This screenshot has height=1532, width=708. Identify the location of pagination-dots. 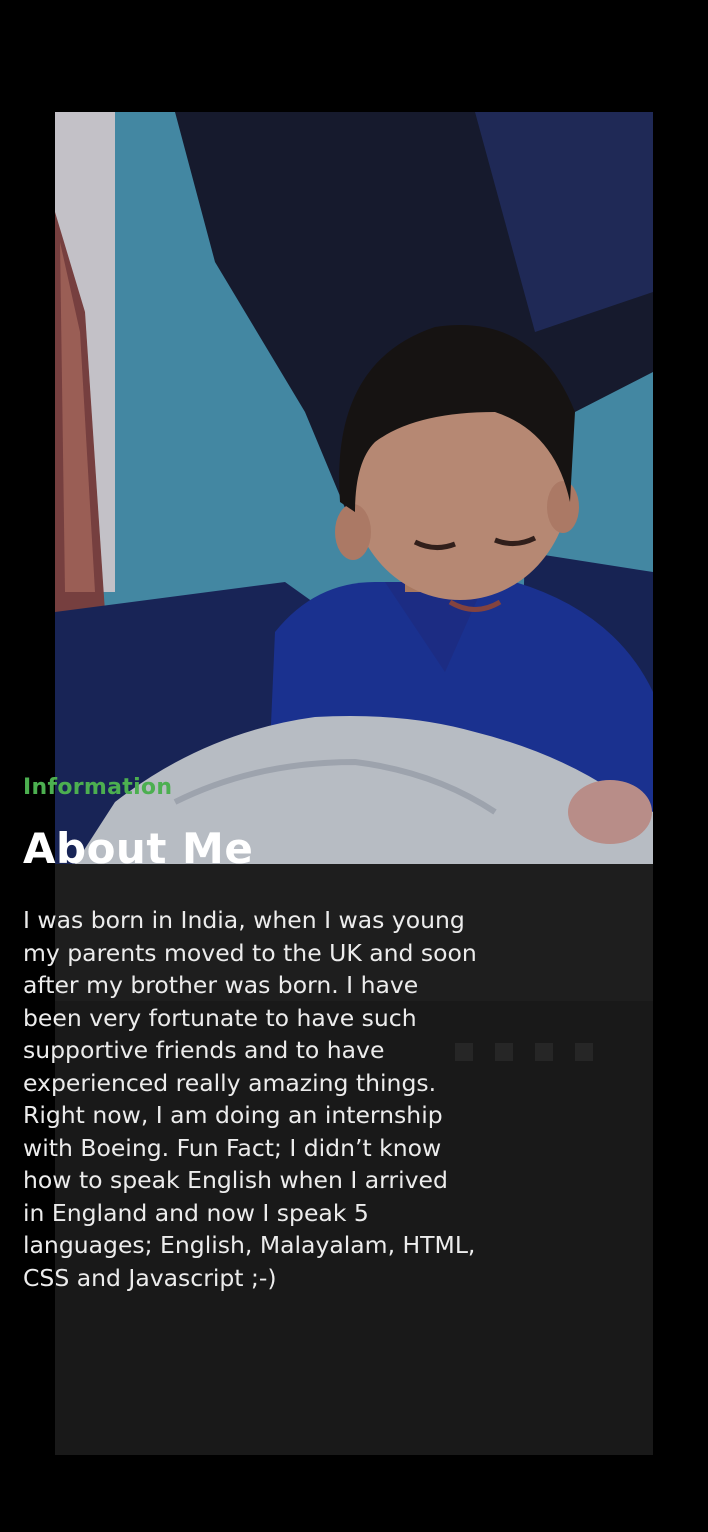
(524, 1052).